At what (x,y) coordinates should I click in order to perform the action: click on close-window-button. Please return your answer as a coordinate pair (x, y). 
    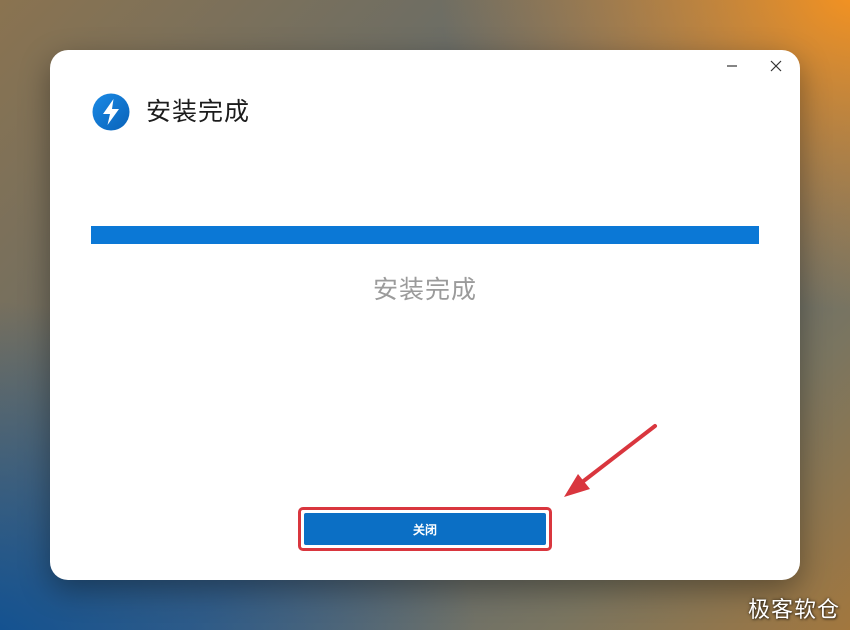
    Looking at the image, I should click on (776, 66).